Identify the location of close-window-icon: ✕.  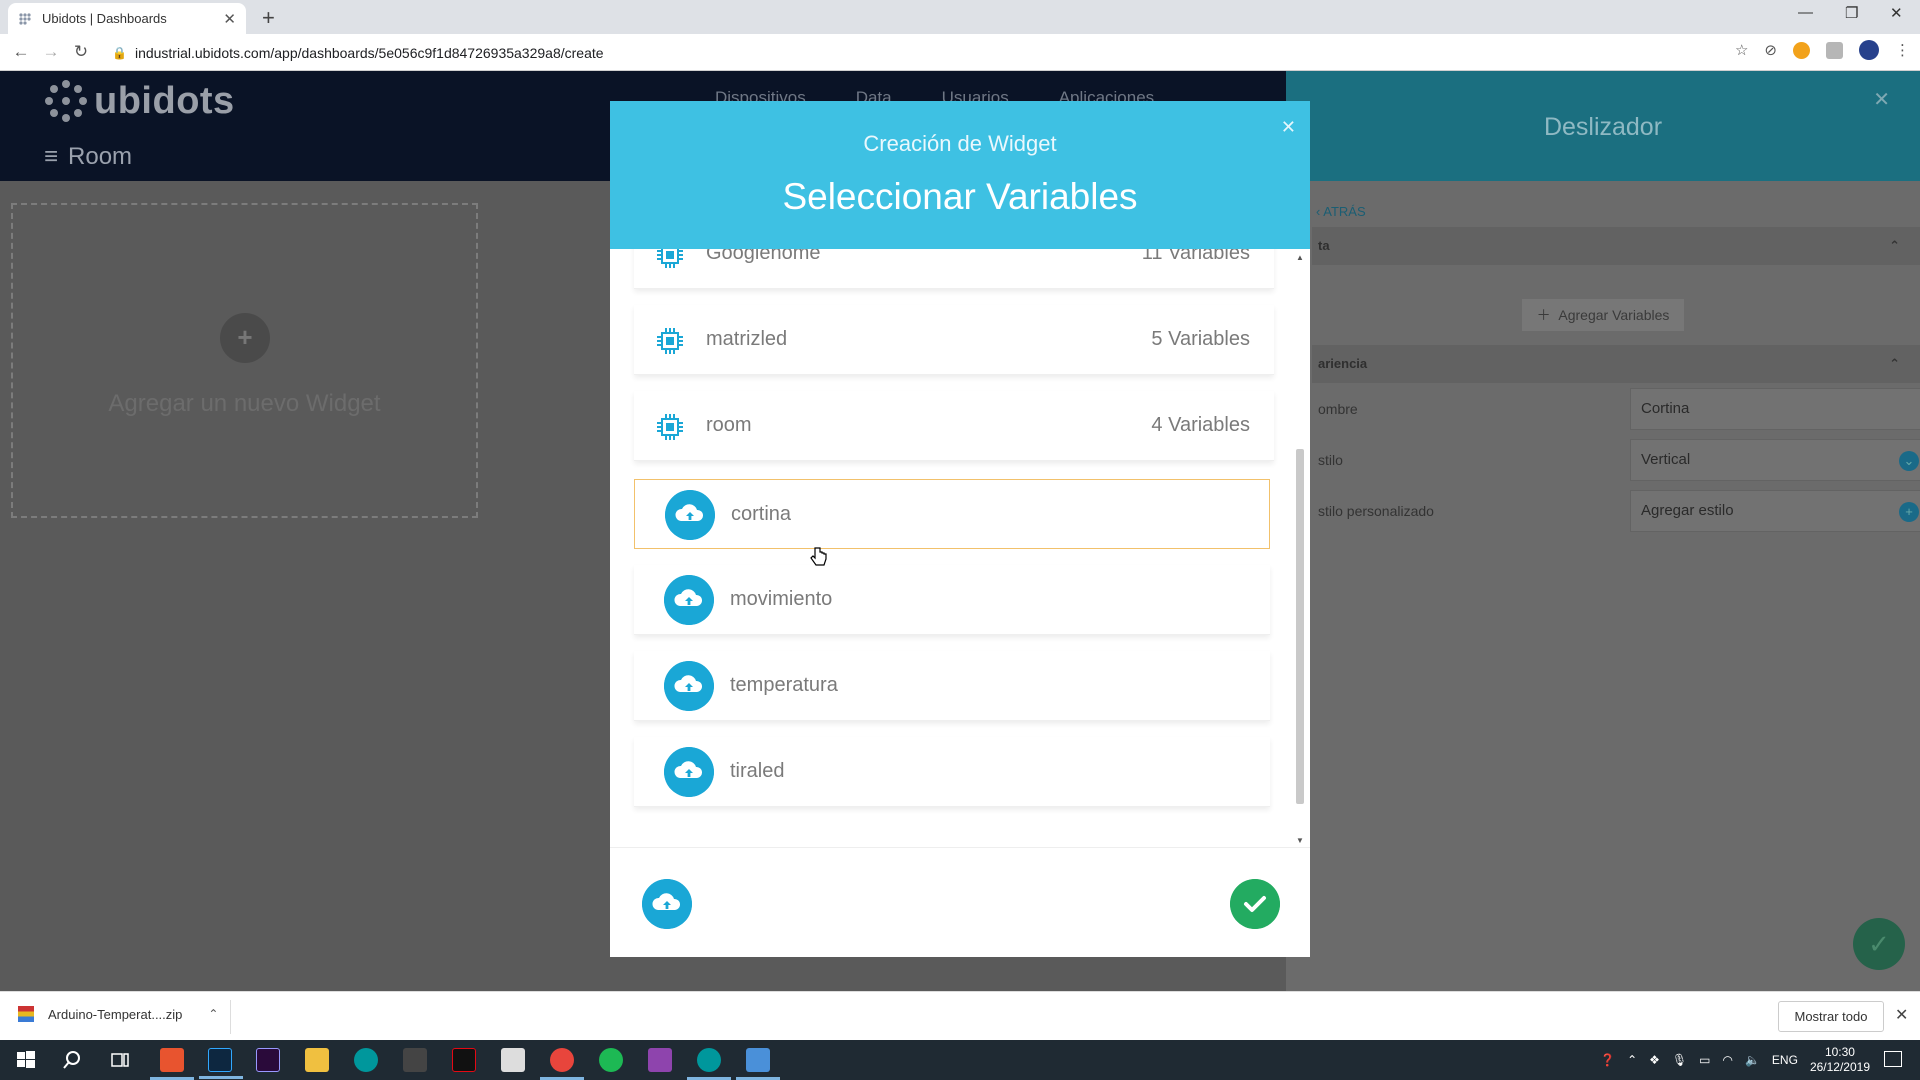
(1896, 13).